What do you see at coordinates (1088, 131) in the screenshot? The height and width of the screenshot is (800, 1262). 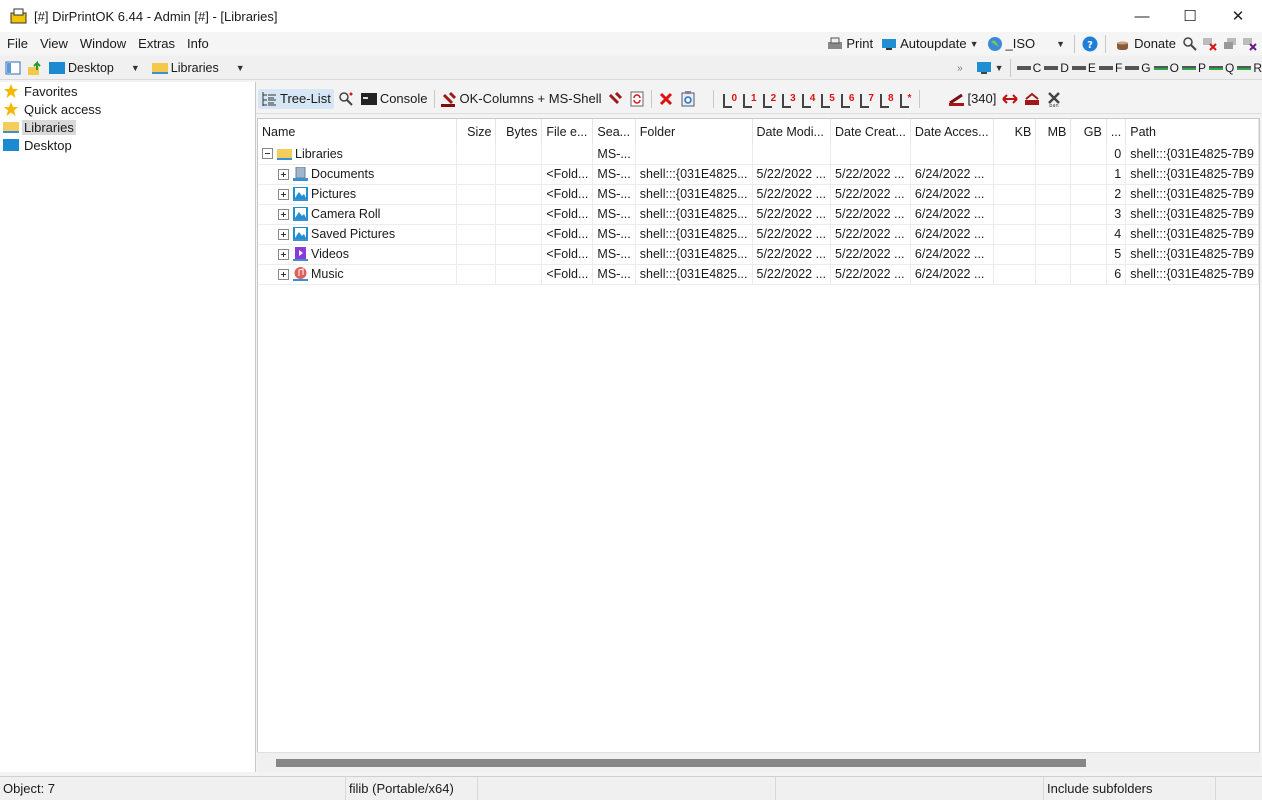 I see `col-header-gb: GB` at bounding box center [1088, 131].